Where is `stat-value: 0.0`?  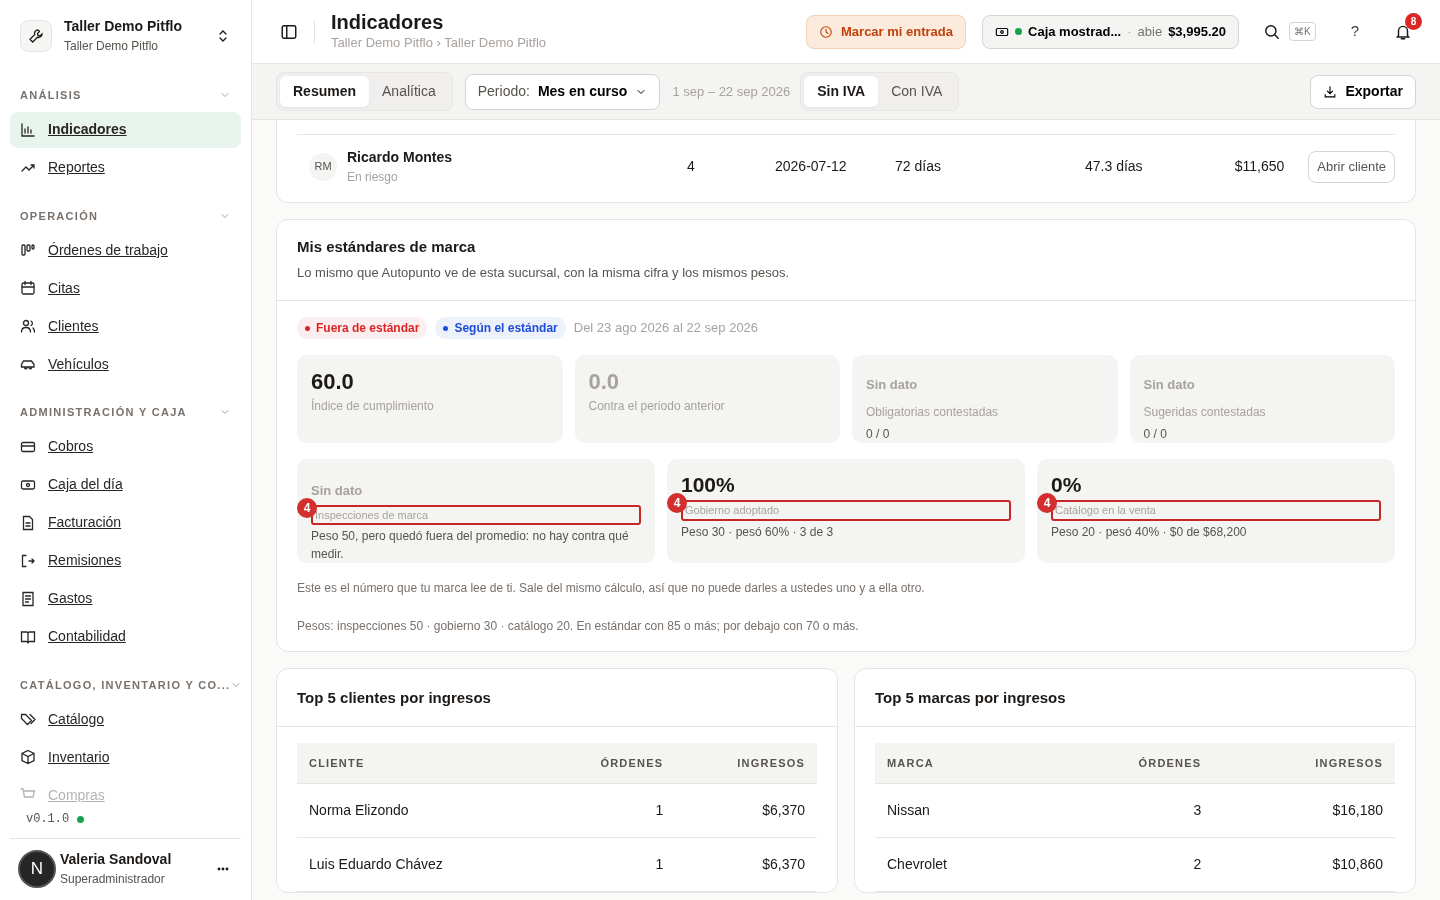
stat-value: 0.0 is located at coordinates (604, 382).